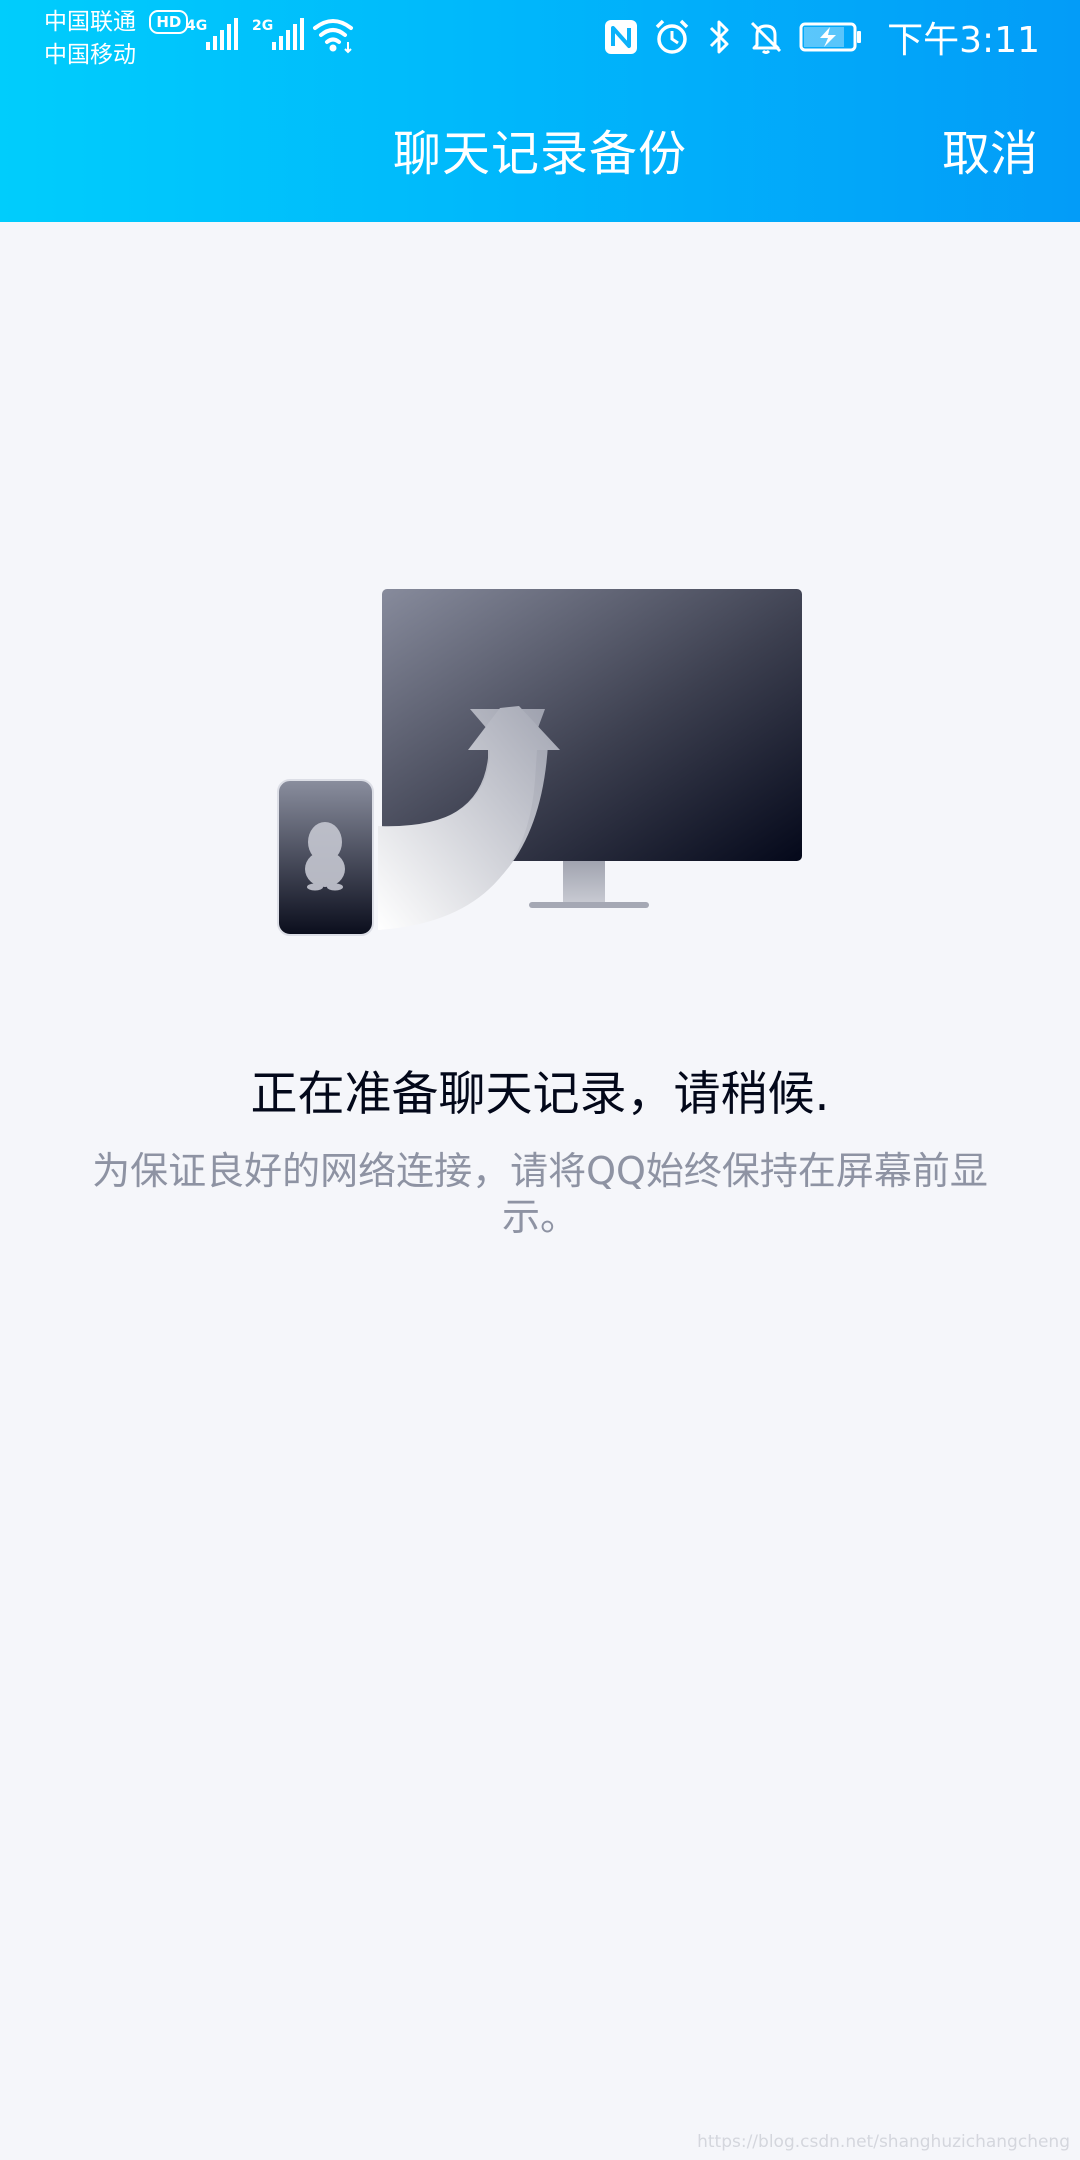 This screenshot has height=2160, width=1080. Describe the element at coordinates (621, 37) in the screenshot. I see `nfc-icon` at that location.